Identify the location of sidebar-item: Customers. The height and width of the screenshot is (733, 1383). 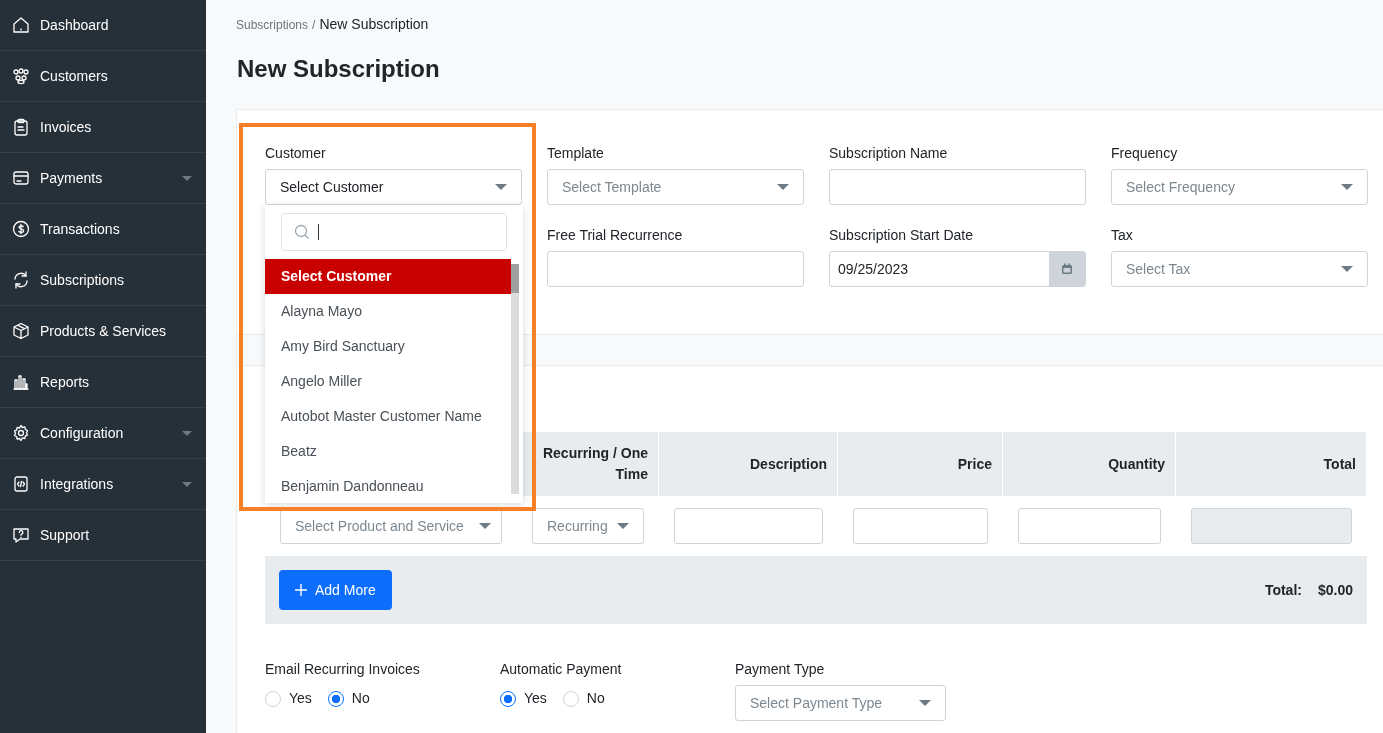
(103, 76).